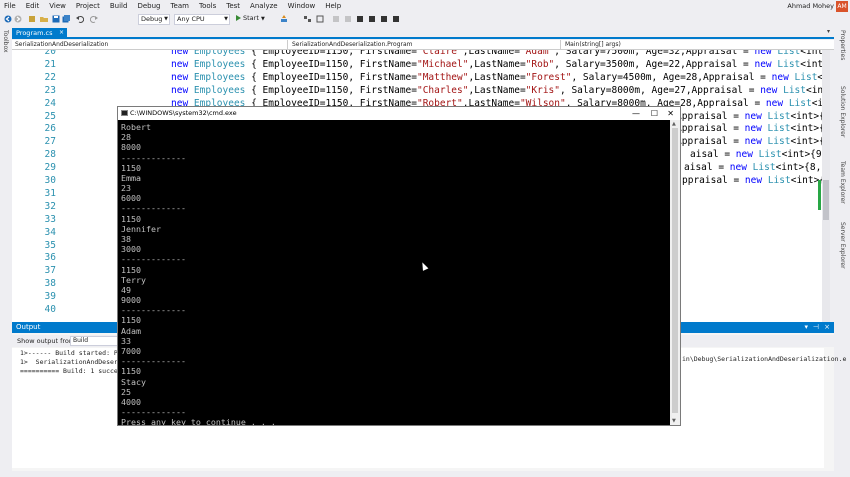  What do you see at coordinates (66, 19) in the screenshot?
I see `save-all-icon` at bounding box center [66, 19].